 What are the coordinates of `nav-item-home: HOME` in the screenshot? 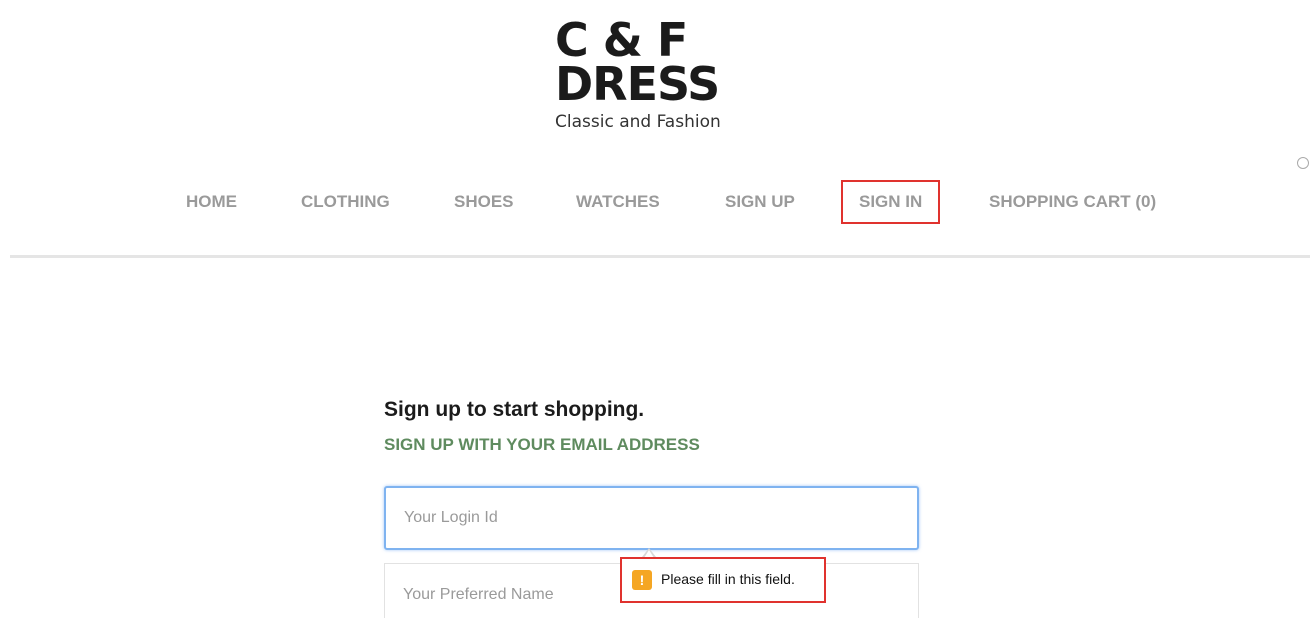 It's located at (211, 202).